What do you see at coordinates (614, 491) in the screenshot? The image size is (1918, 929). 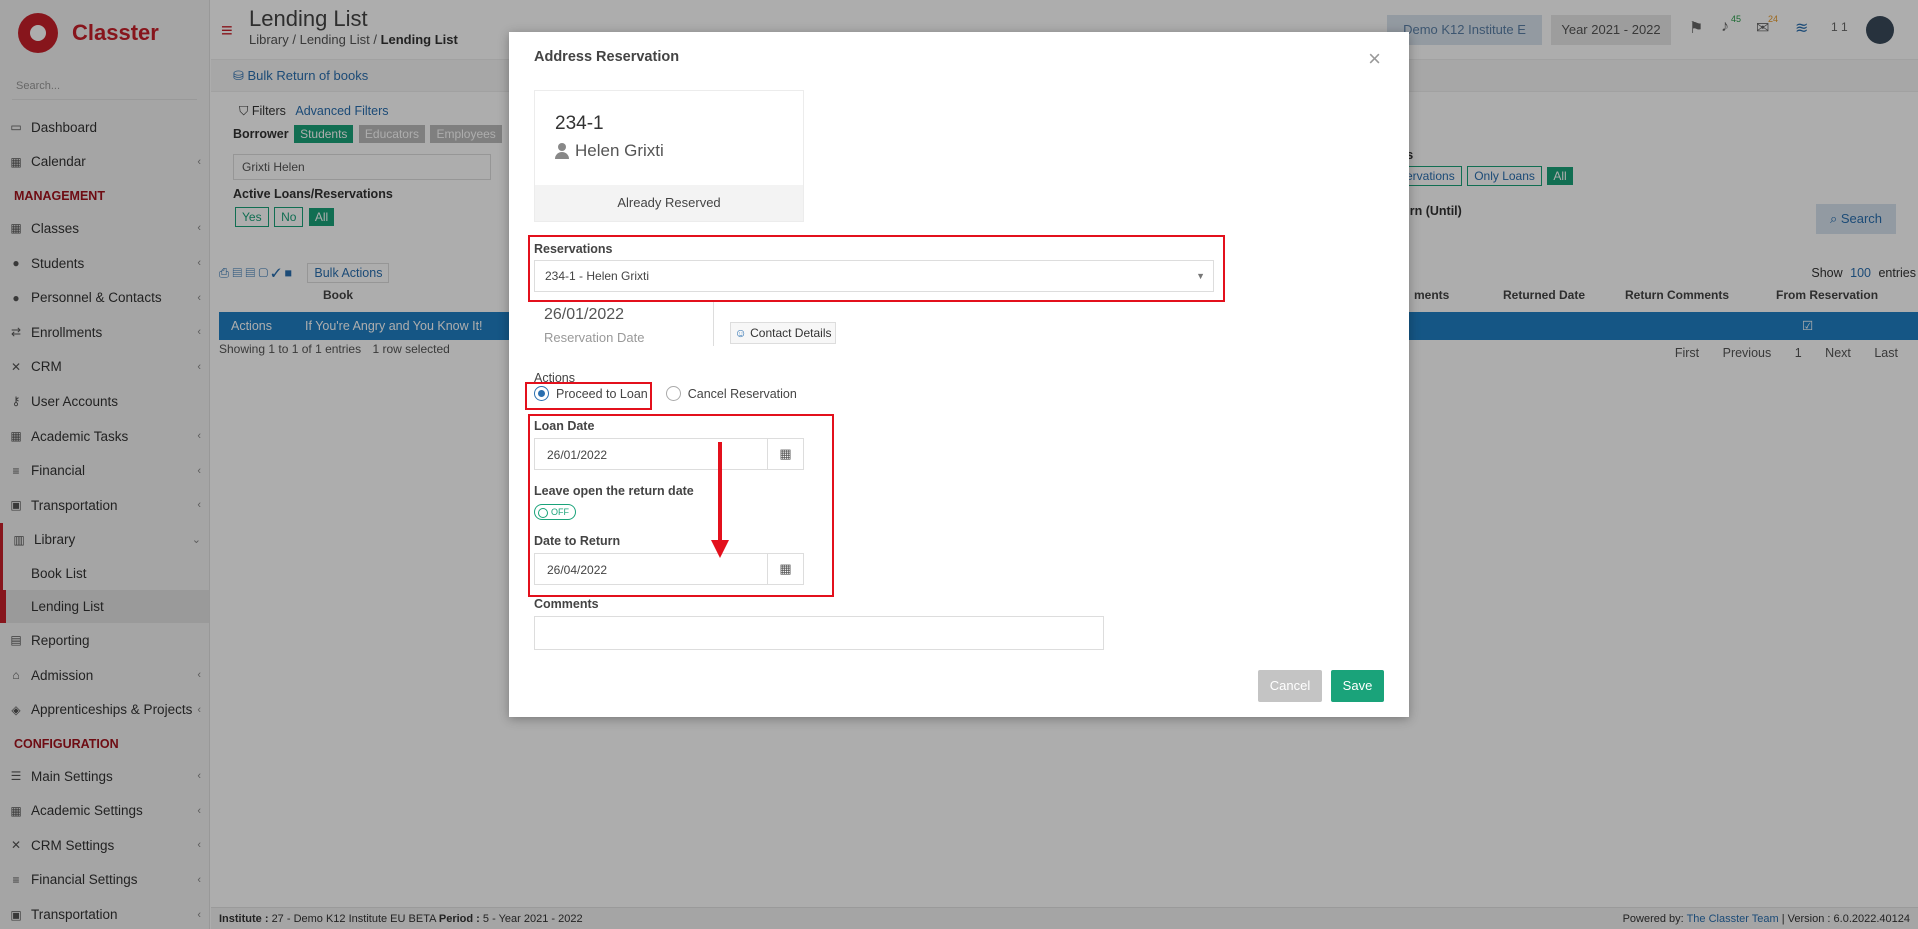 I see `leave-open-label: Leave open the return date` at bounding box center [614, 491].